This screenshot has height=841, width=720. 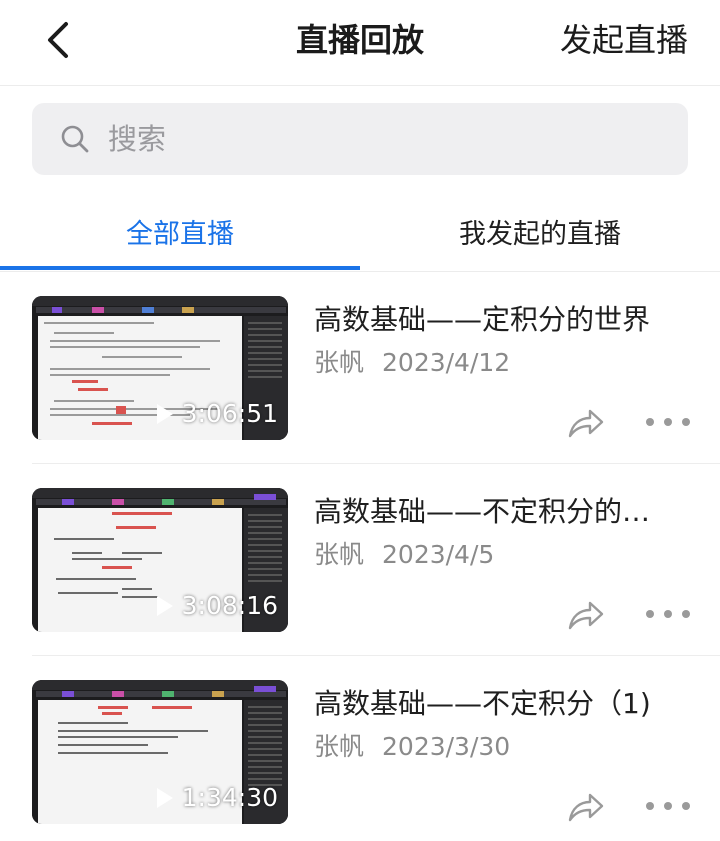 What do you see at coordinates (624, 40) in the screenshot?
I see `start-live-button: 发起直播` at bounding box center [624, 40].